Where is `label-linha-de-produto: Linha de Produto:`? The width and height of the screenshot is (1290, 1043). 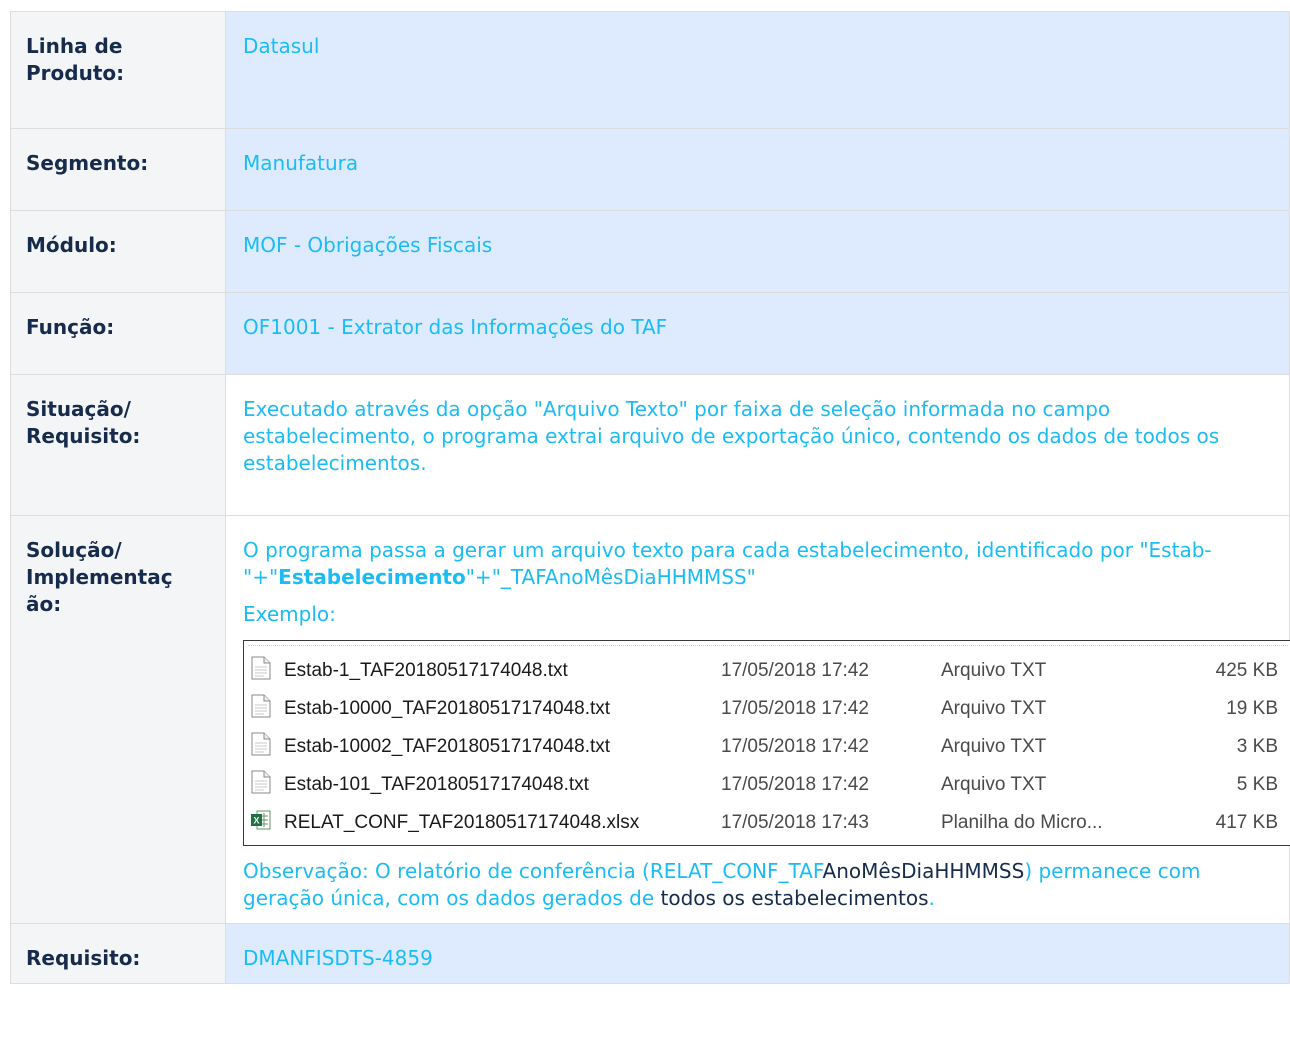
label-linha-de-produto: Linha de Produto: is located at coordinates (118, 70).